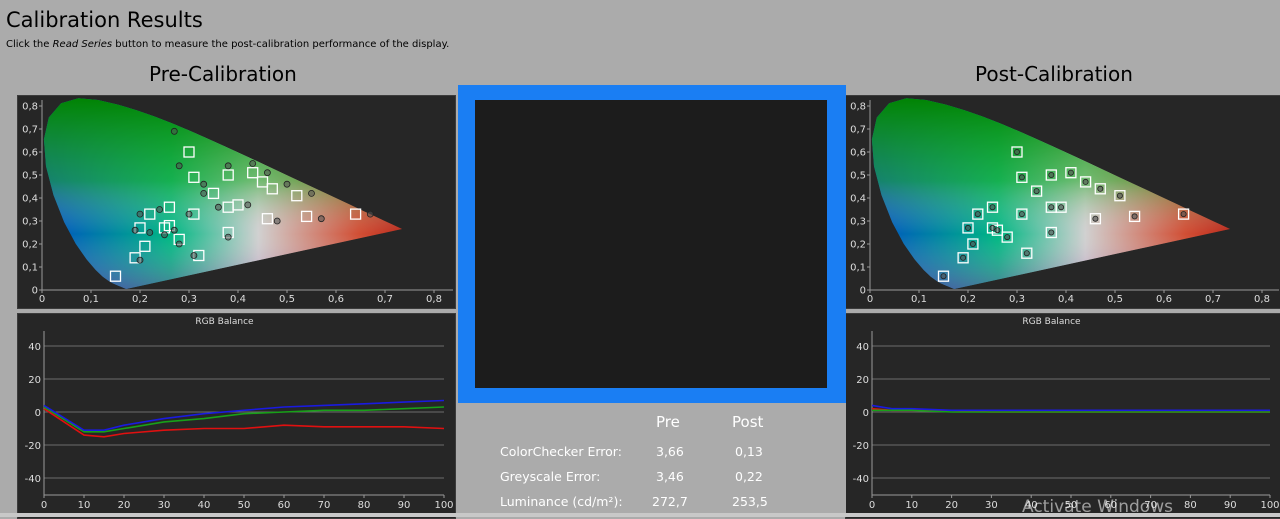 This screenshot has width=1280, height=519. What do you see at coordinates (750, 501) in the screenshot?
I see `luminance-post: 253,5` at bounding box center [750, 501].